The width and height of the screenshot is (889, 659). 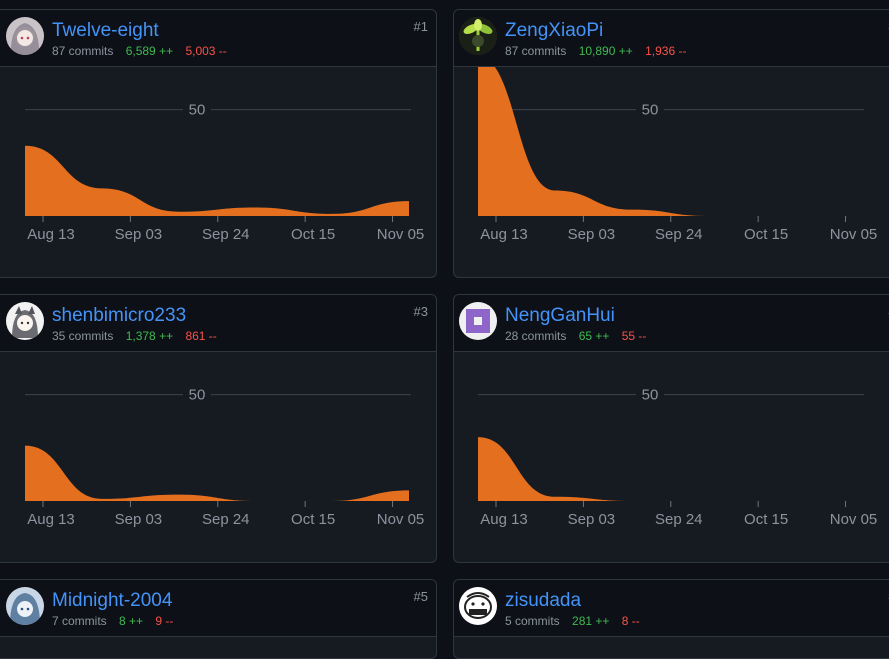 What do you see at coordinates (105, 31) in the screenshot?
I see `contributor-username: Twelve-eight` at bounding box center [105, 31].